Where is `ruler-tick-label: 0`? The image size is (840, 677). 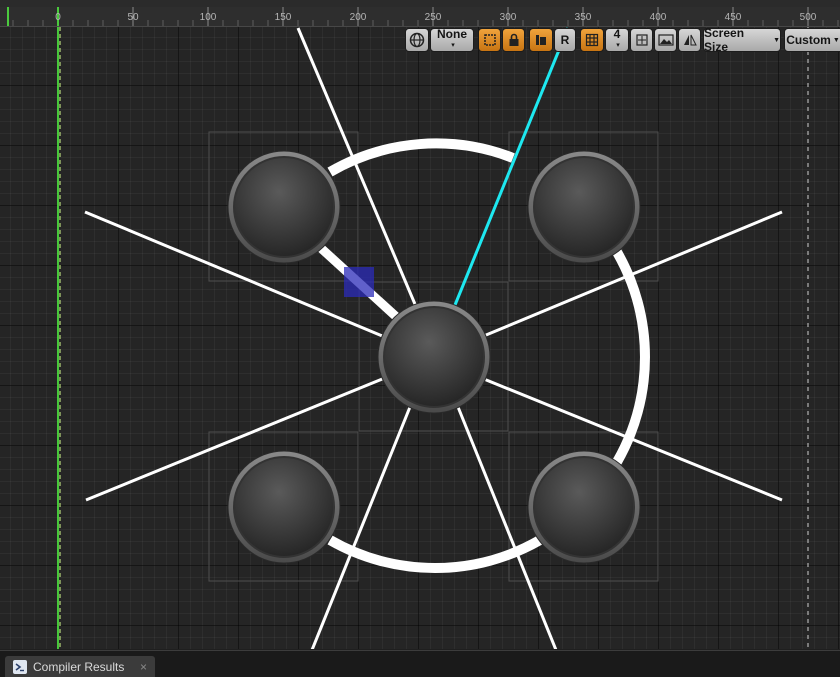 ruler-tick-label: 0 is located at coordinates (58, 17).